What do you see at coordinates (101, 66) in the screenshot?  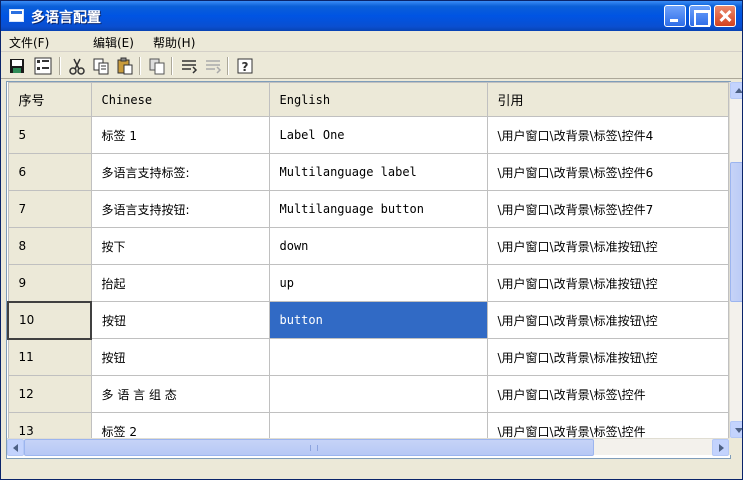 I see `copy-icon` at bounding box center [101, 66].